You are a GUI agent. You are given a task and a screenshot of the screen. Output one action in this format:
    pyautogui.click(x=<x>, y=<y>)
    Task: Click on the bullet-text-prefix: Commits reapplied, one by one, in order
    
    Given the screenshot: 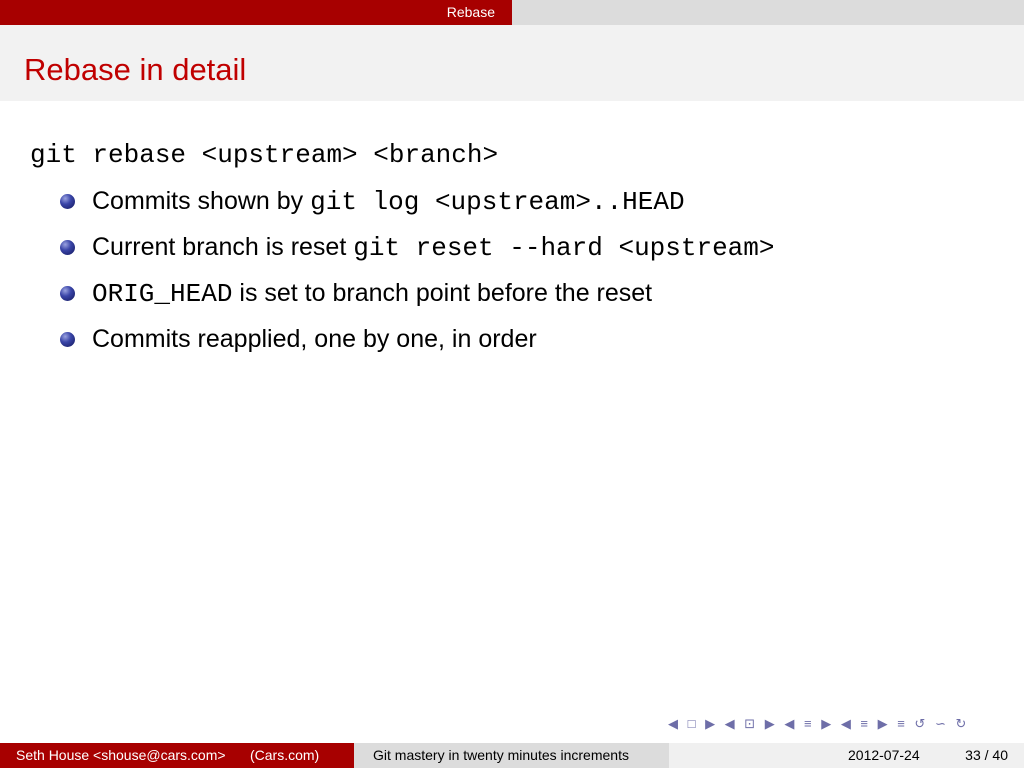 What is the action you would take?
    pyautogui.click(x=314, y=339)
    